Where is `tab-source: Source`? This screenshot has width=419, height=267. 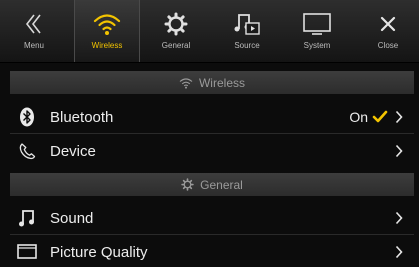 tab-source: Source is located at coordinates (247, 31).